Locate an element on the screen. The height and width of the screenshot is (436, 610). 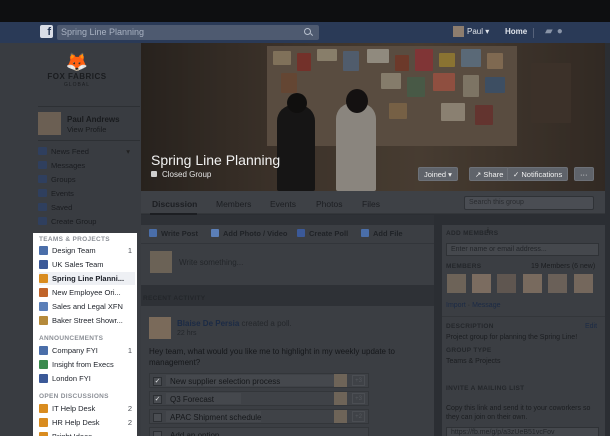
member-links: Import · Message is located at coordinates (473, 305).